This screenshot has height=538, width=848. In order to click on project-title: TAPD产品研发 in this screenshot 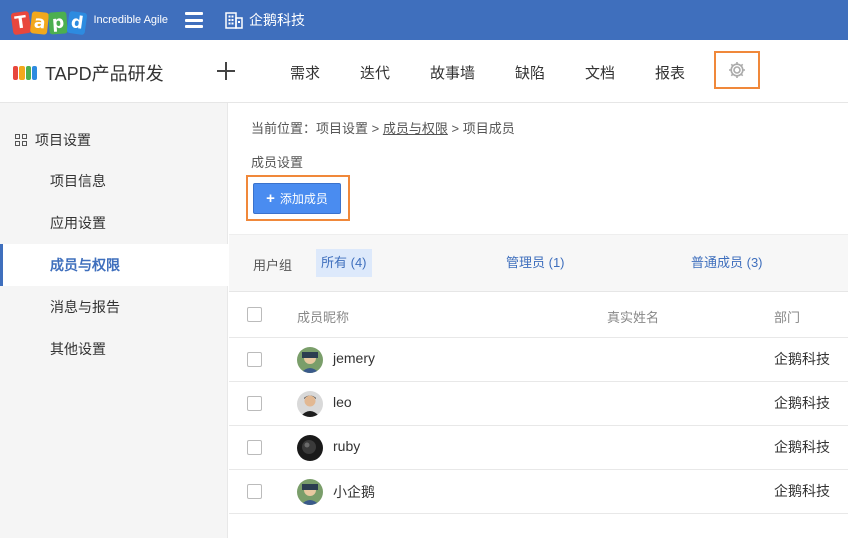, I will do `click(88, 73)`.